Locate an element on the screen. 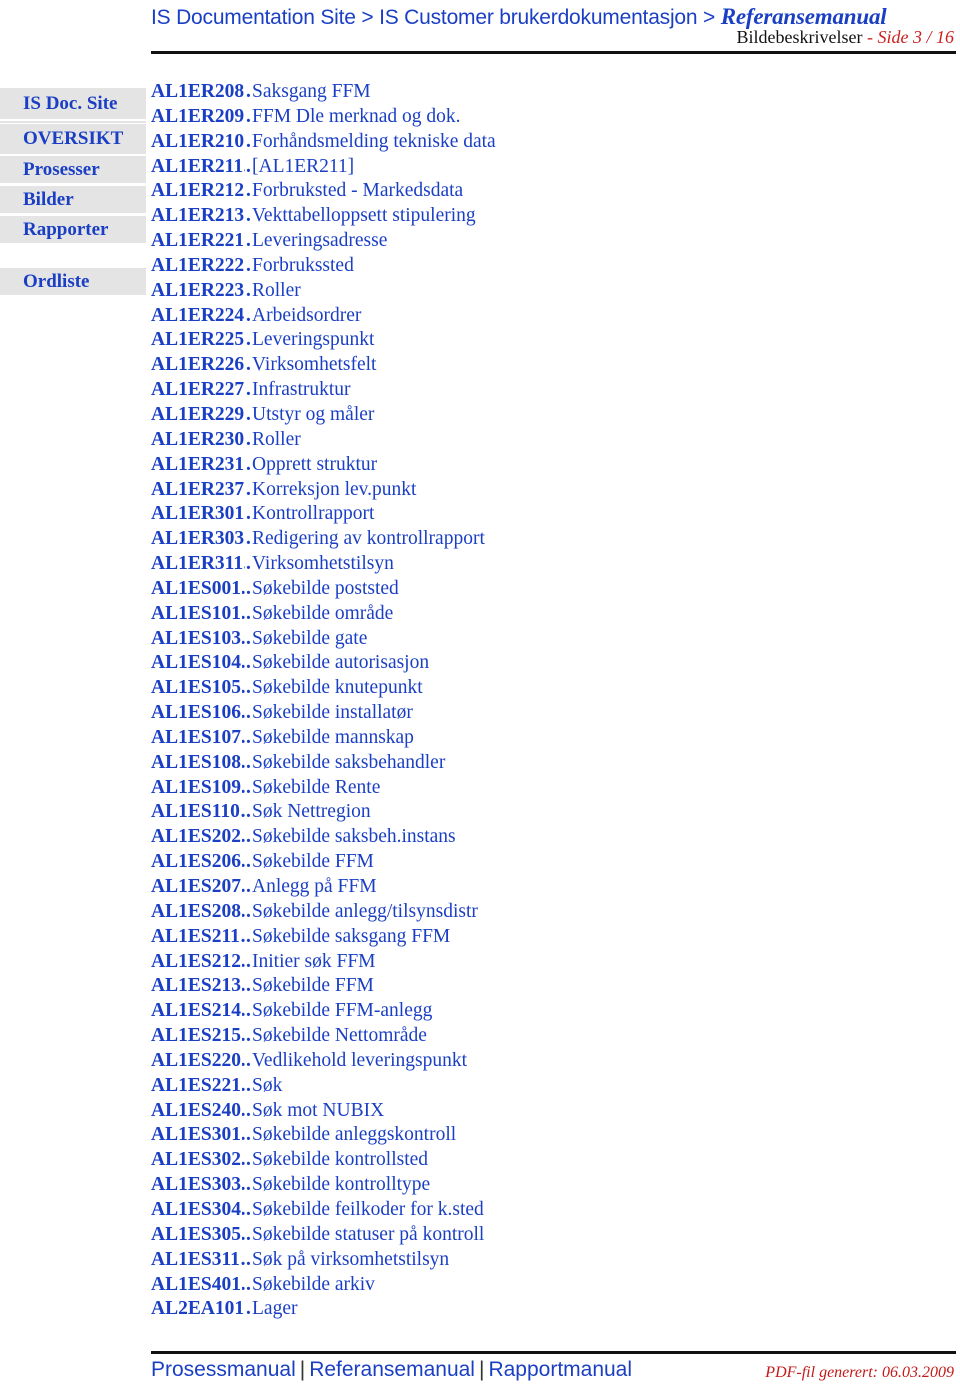 This screenshot has width=960, height=1389. breadcrumb-is-documentation-site: IS Documentation Site is located at coordinates (253, 17).